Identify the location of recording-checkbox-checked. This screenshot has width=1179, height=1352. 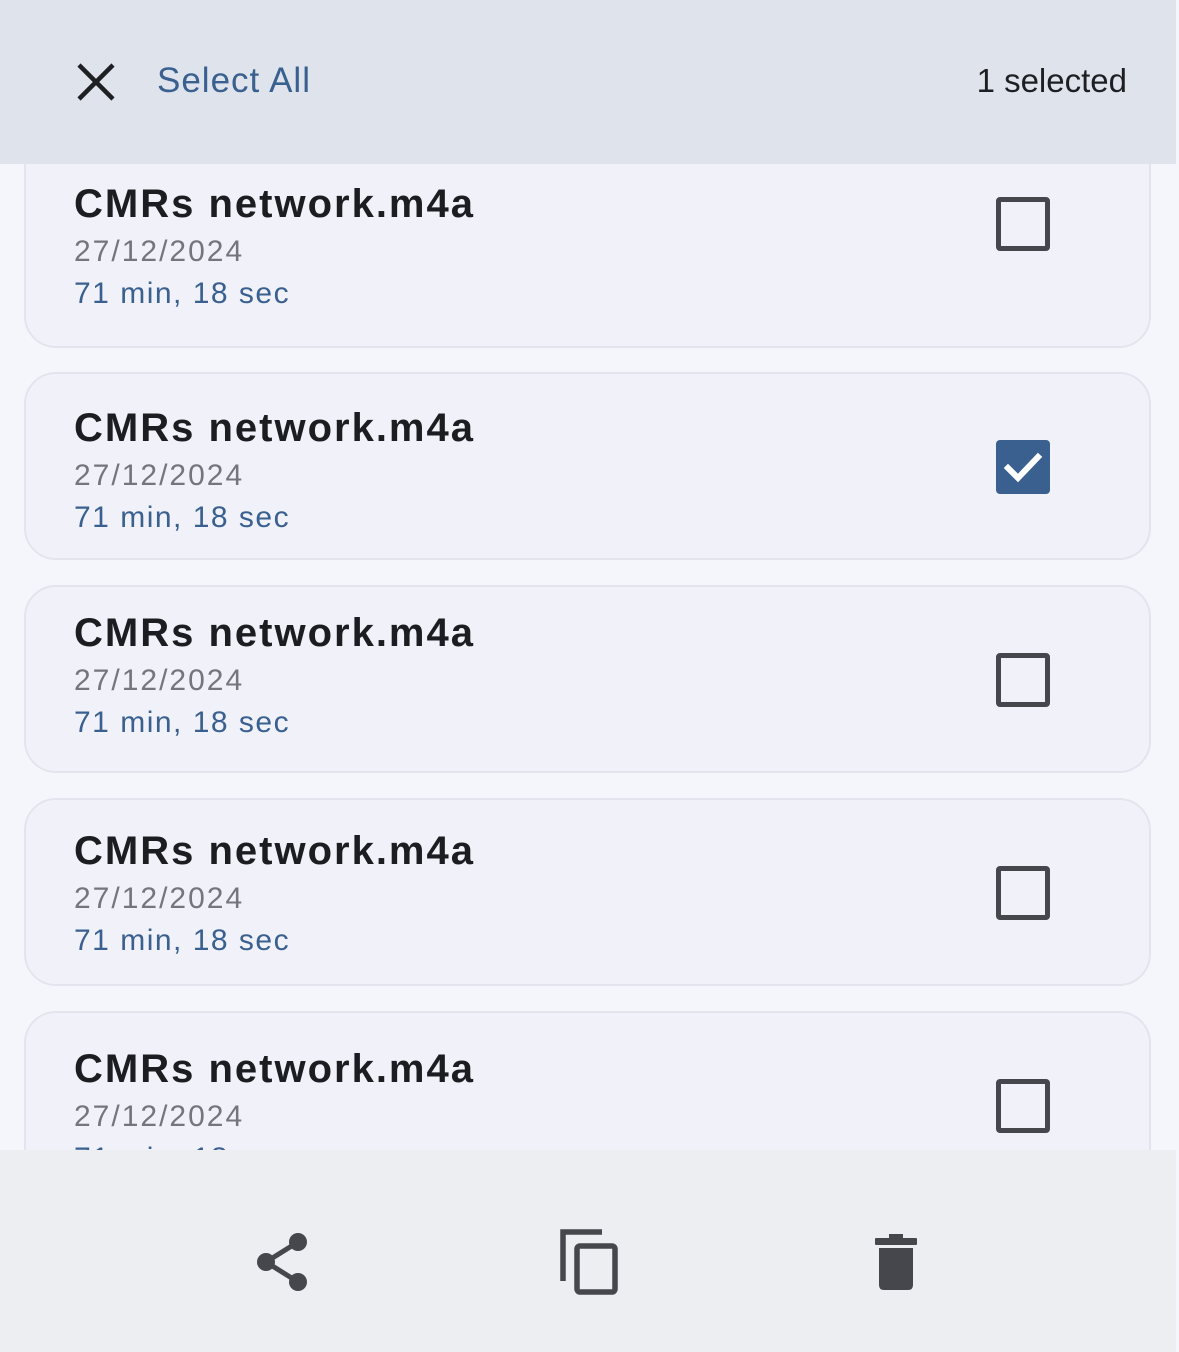
(1023, 467).